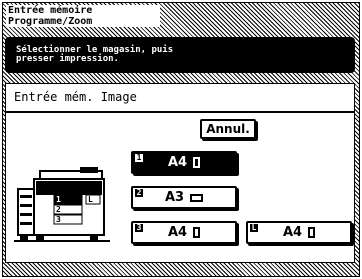 The width and height of the screenshot is (362, 279). What do you see at coordinates (174, 197) in the screenshot?
I see `paper-size: A3` at bounding box center [174, 197].